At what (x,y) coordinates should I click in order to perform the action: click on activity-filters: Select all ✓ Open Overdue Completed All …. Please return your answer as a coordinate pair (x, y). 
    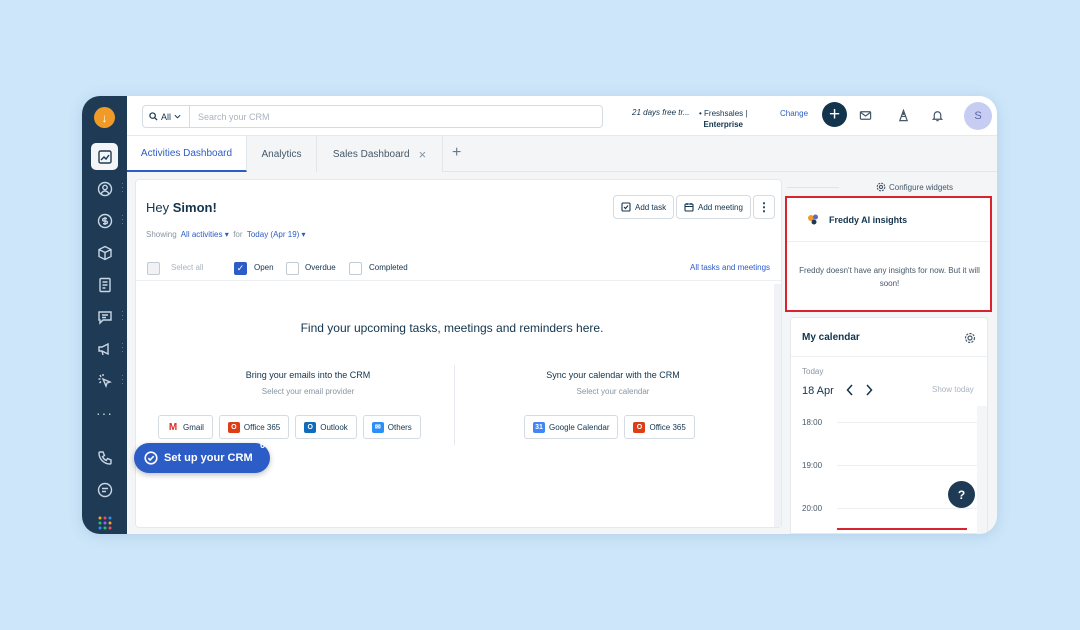
    Looking at the image, I should click on (458, 268).